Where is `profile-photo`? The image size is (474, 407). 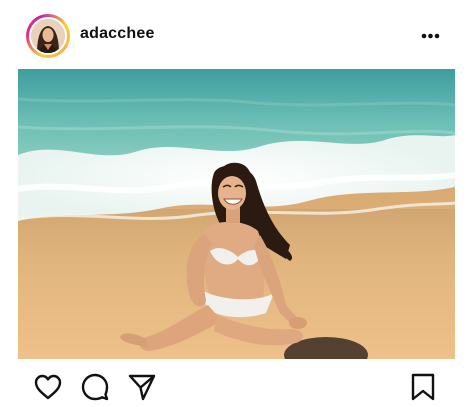
profile-photo is located at coordinates (48, 36).